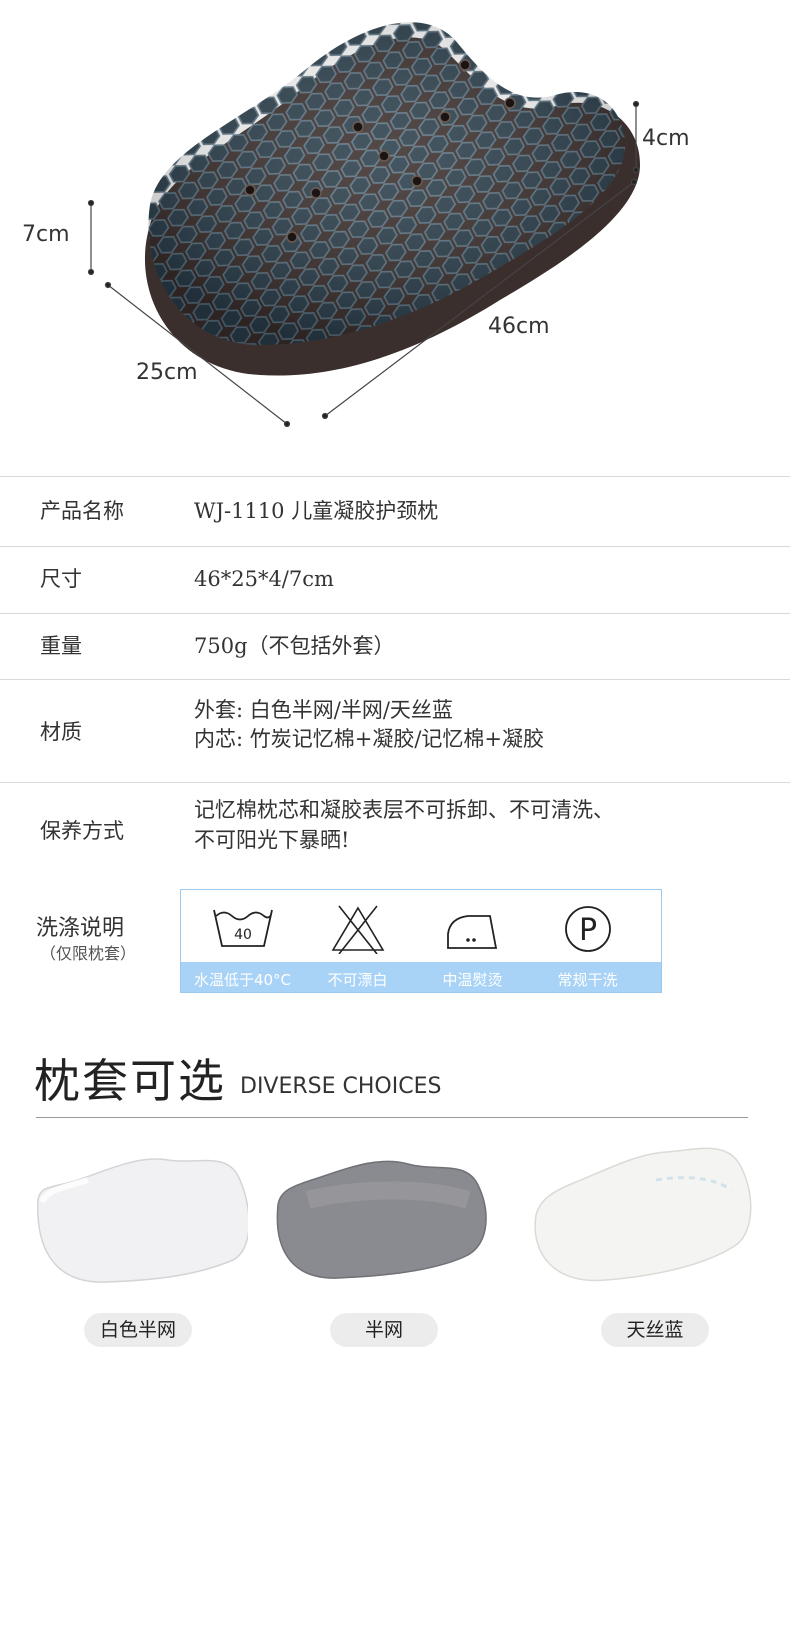 The height and width of the screenshot is (1649, 790). Describe the element at coordinates (167, 372) in the screenshot. I see `dimension-label-depth: 25cm` at that location.